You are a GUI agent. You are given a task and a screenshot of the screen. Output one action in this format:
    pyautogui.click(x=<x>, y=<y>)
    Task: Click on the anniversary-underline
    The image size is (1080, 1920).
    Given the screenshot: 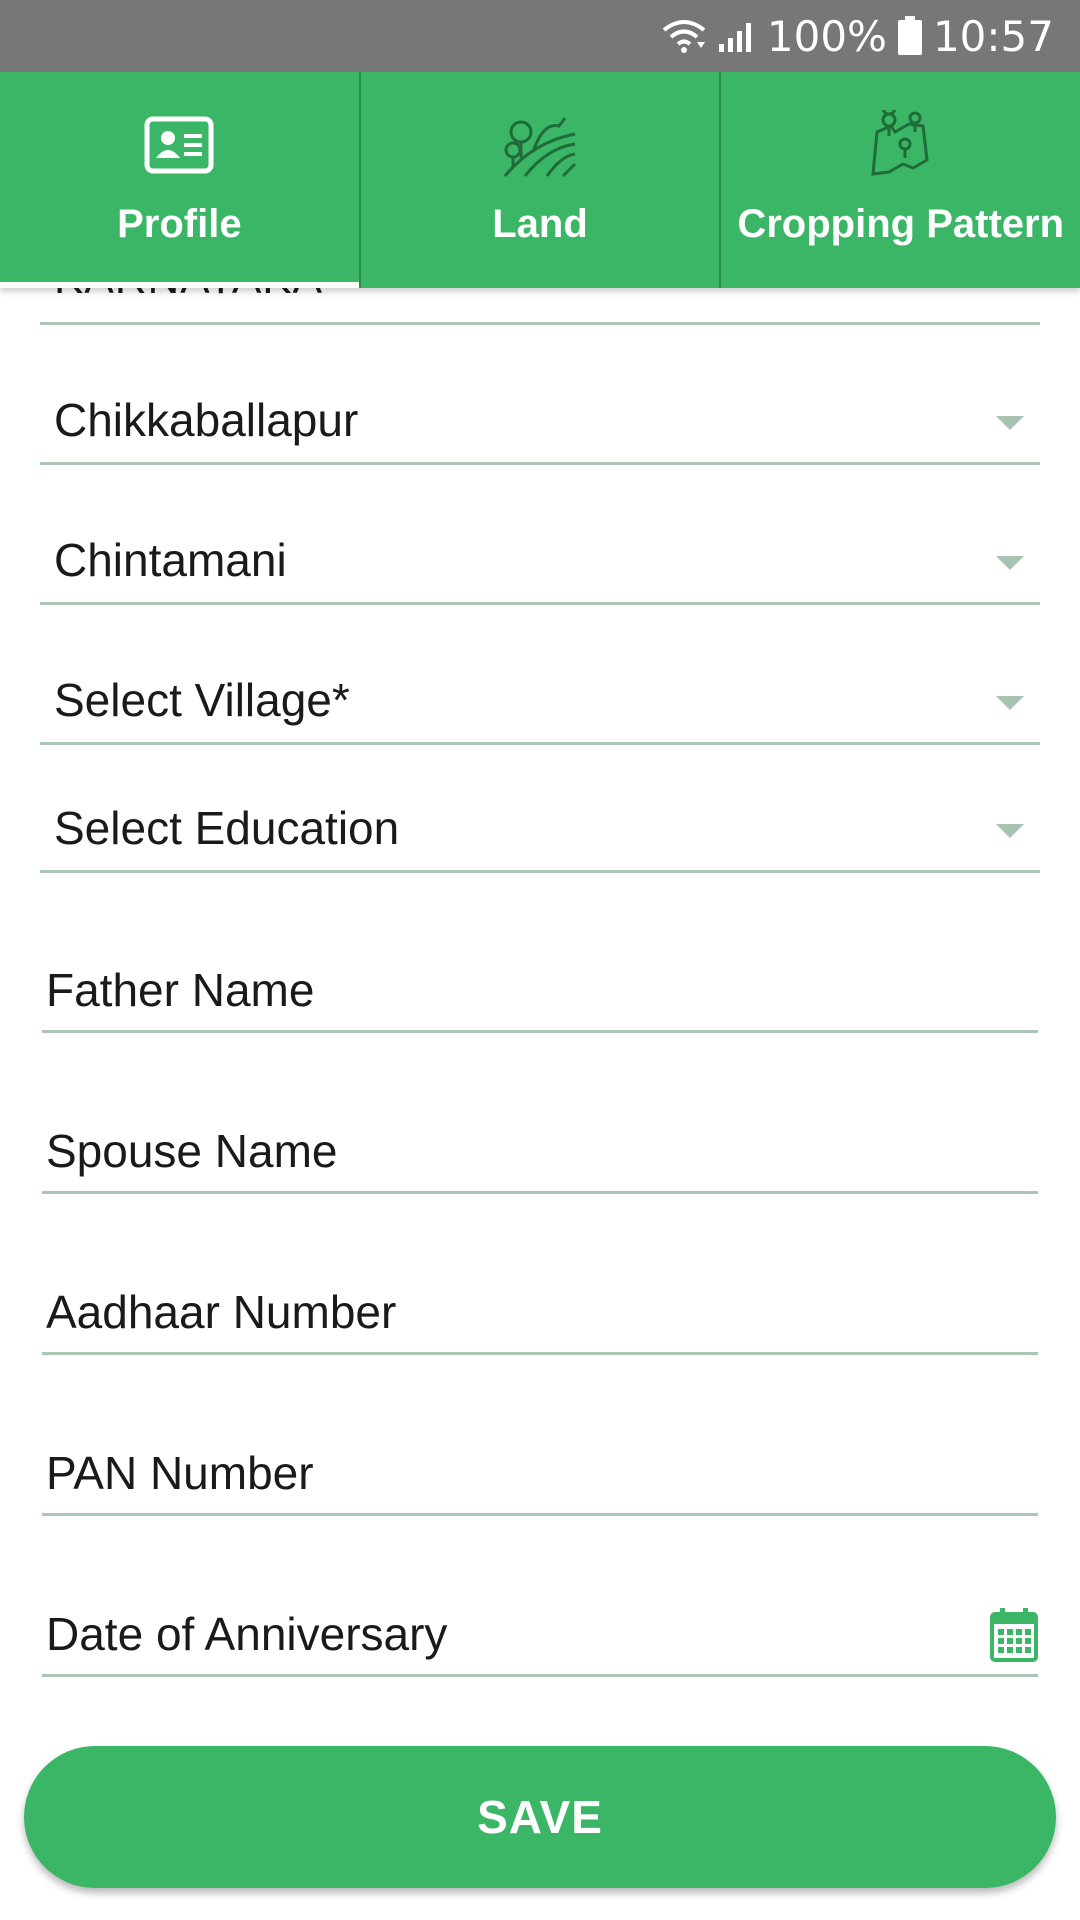 What is the action you would take?
    pyautogui.click(x=540, y=1675)
    